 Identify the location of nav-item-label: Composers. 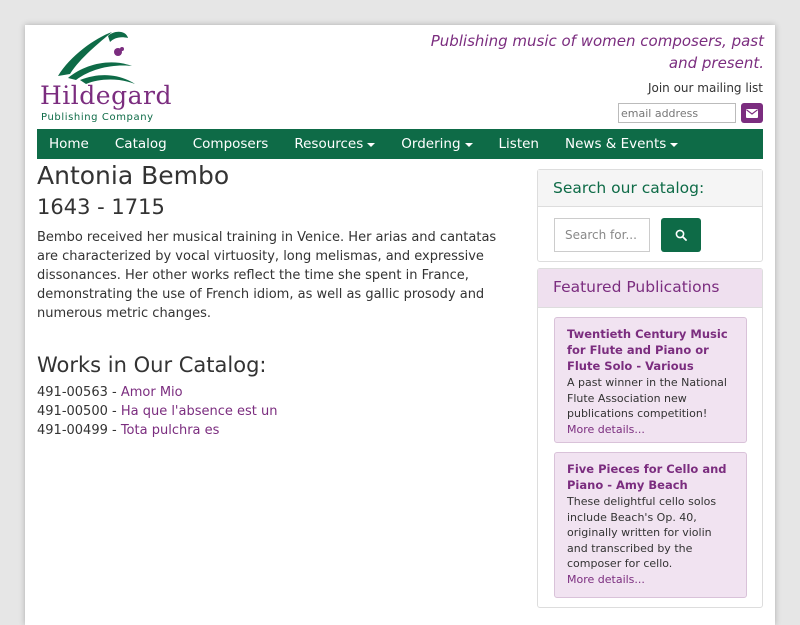
(230, 144).